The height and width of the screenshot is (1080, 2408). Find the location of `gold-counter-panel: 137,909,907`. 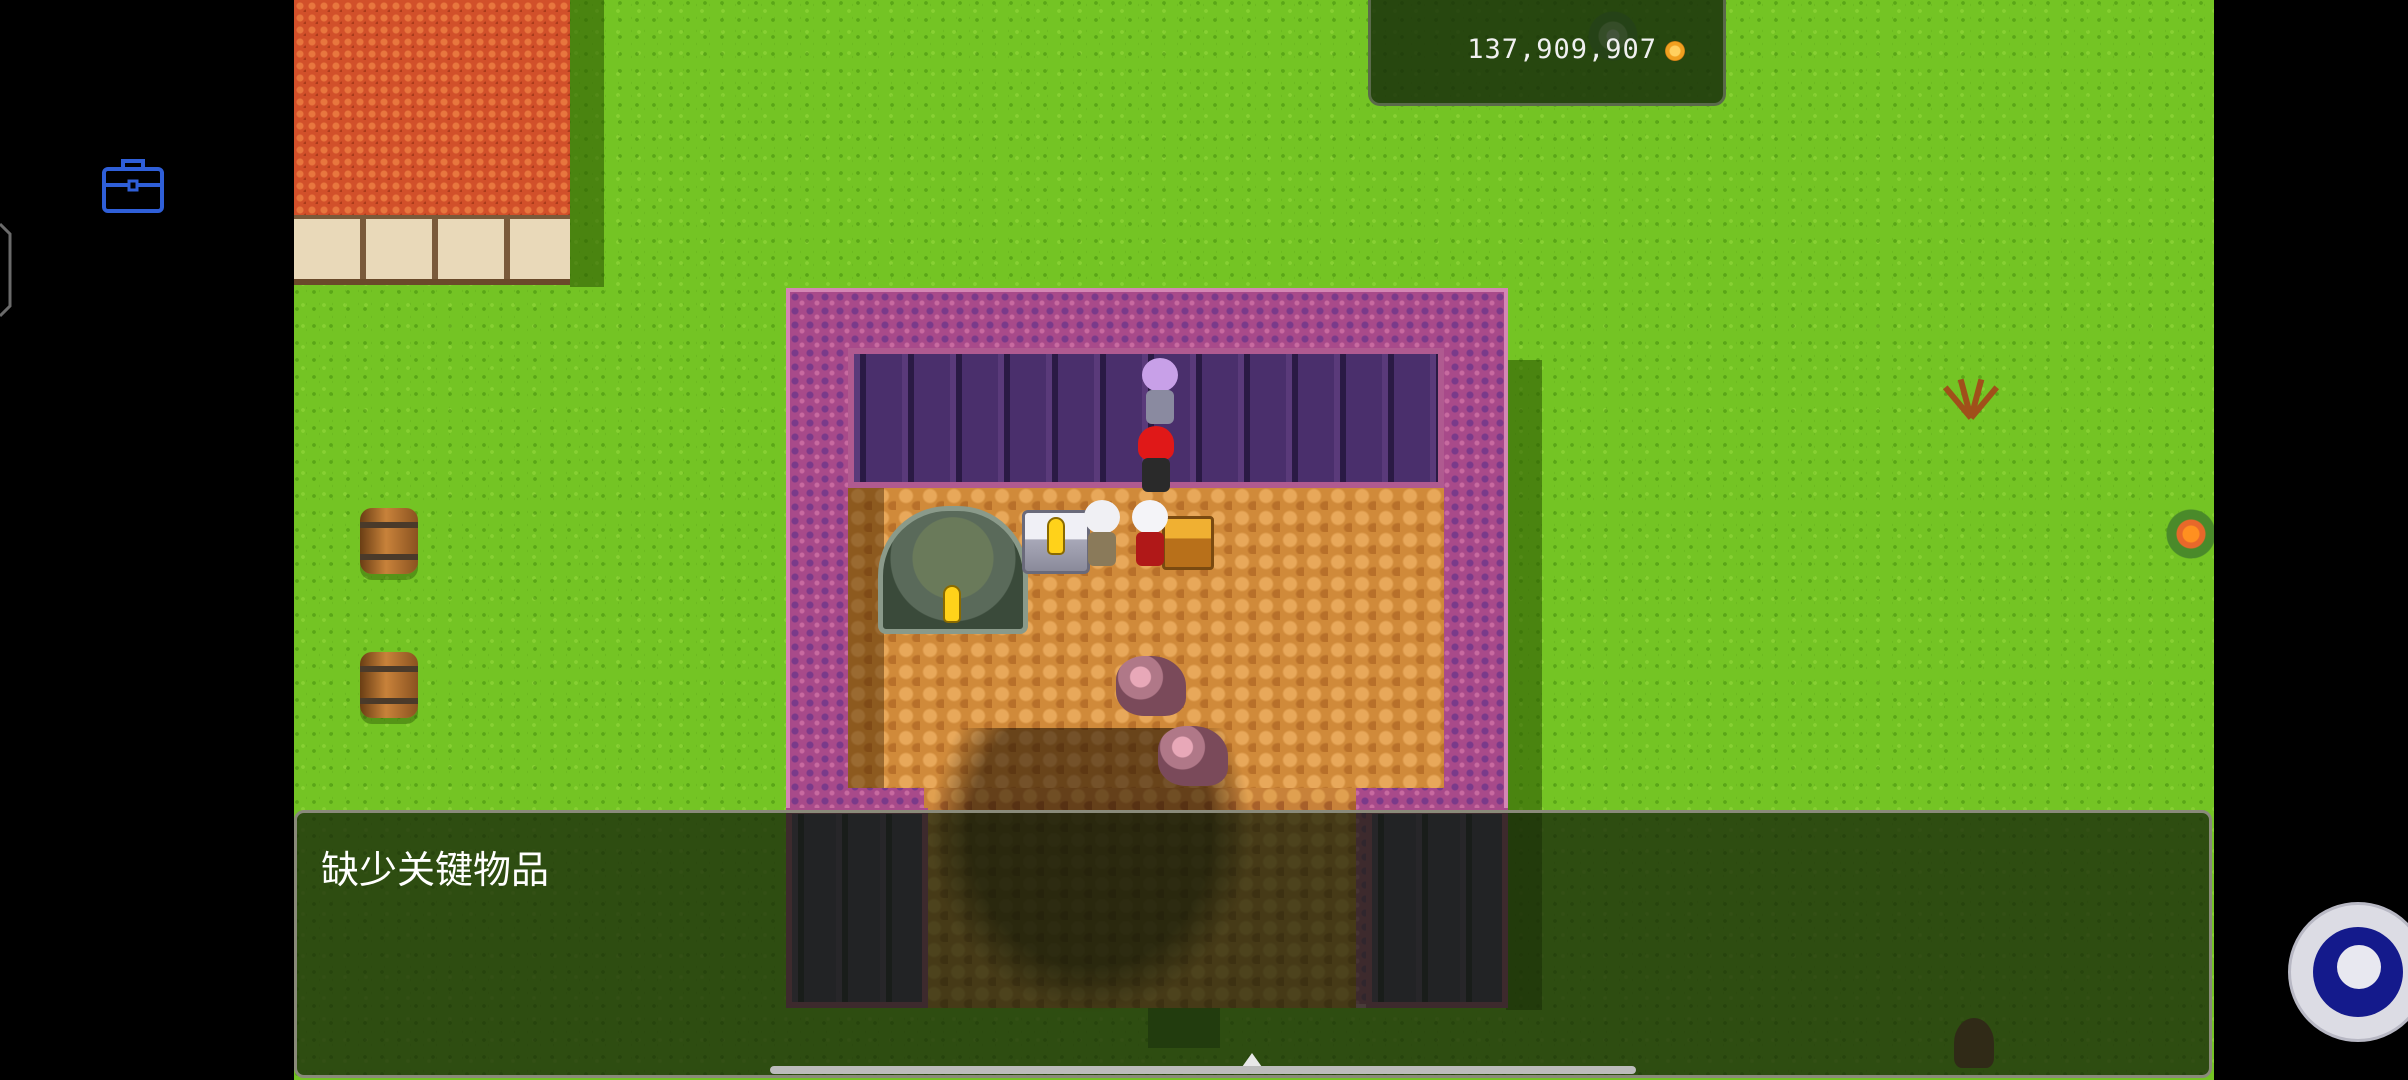

gold-counter-panel: 137,909,907 is located at coordinates (1547, 53).